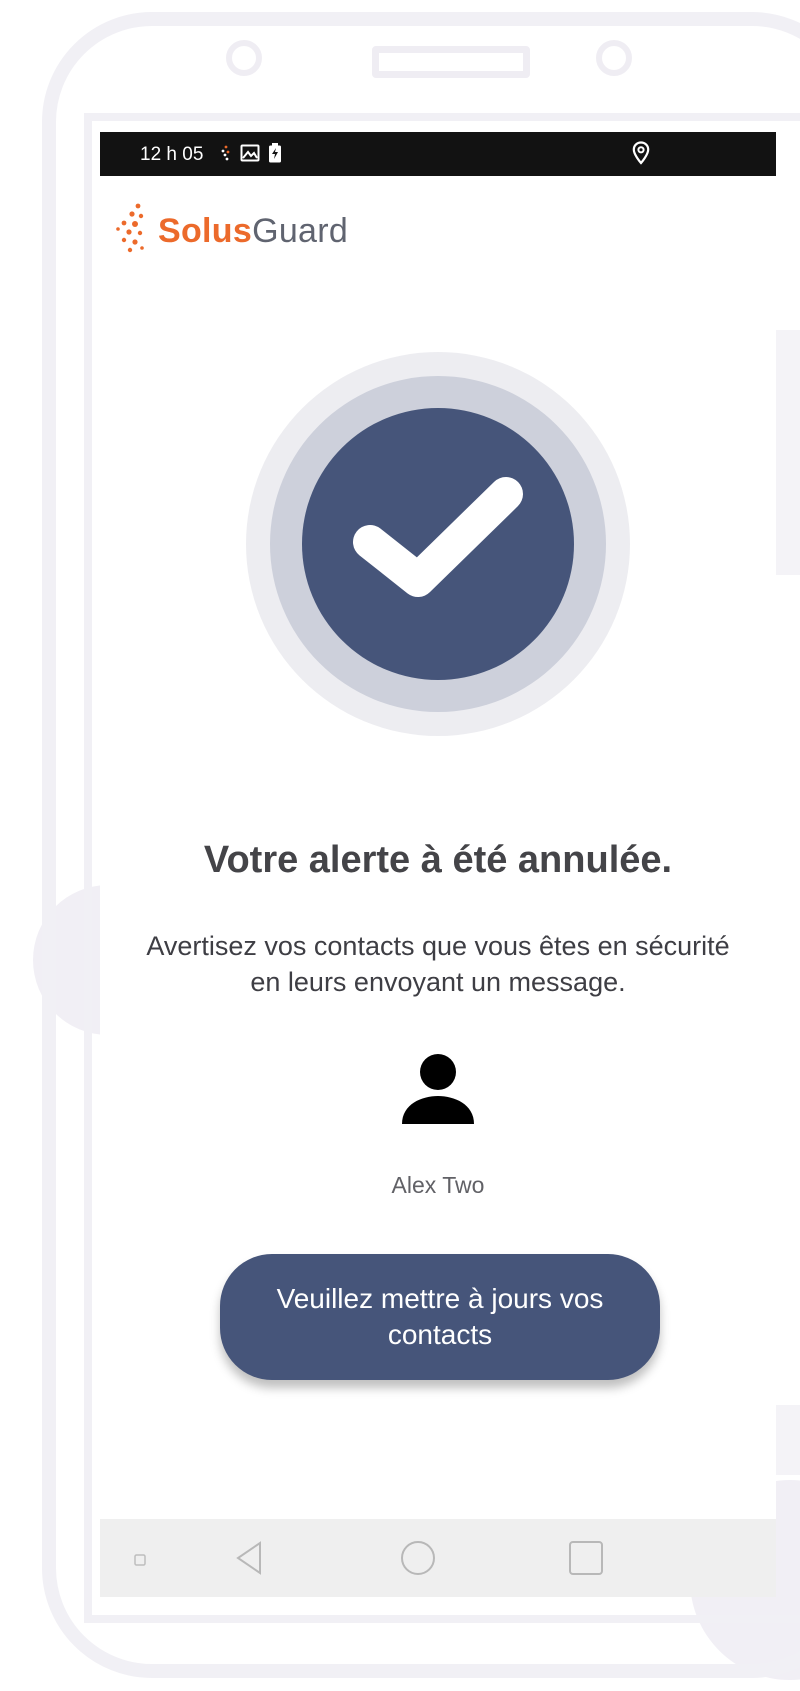  I want to click on contact-name: Alex Two, so click(438, 1185).